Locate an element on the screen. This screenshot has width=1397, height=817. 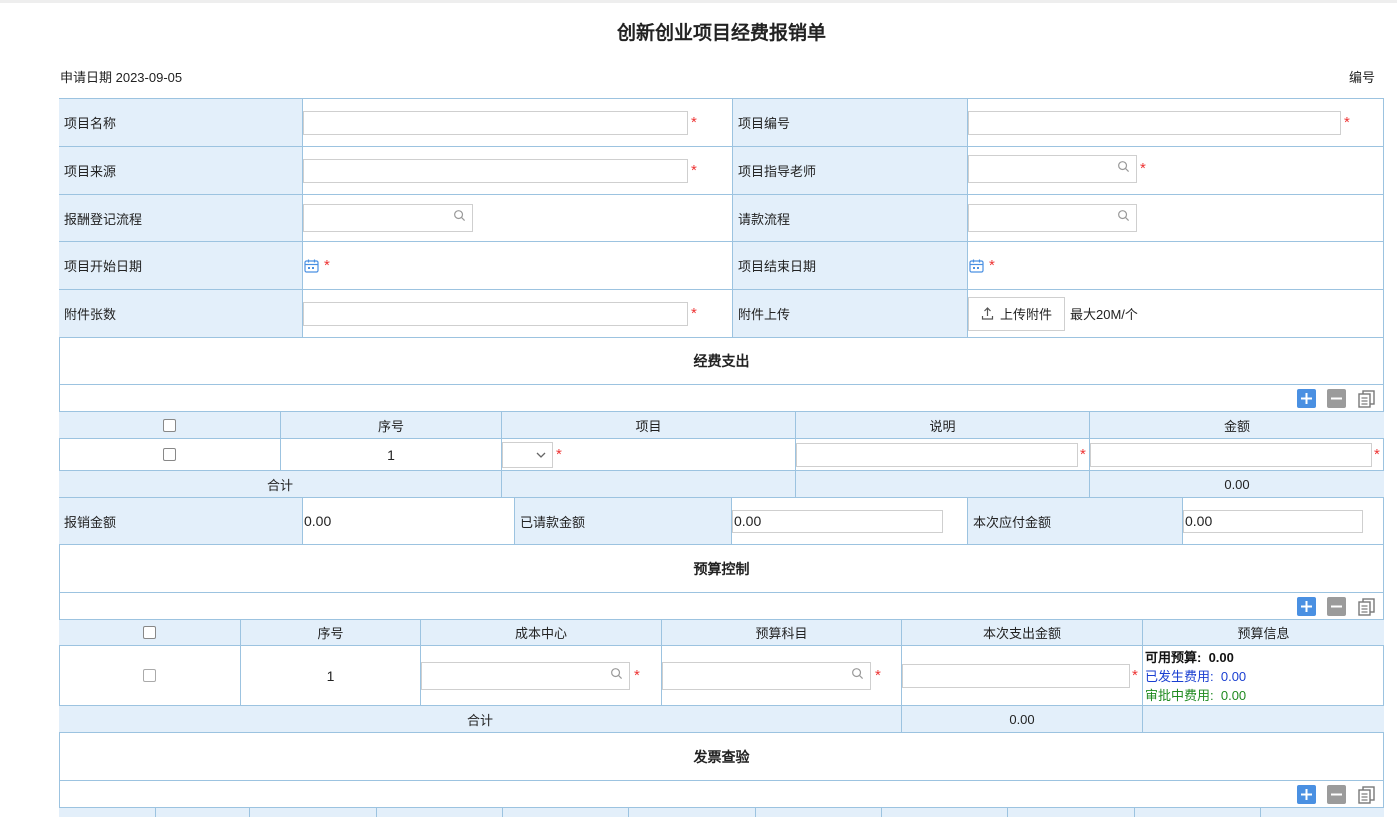
attachment-upload-label: 附件上传 is located at coordinates (849, 313).